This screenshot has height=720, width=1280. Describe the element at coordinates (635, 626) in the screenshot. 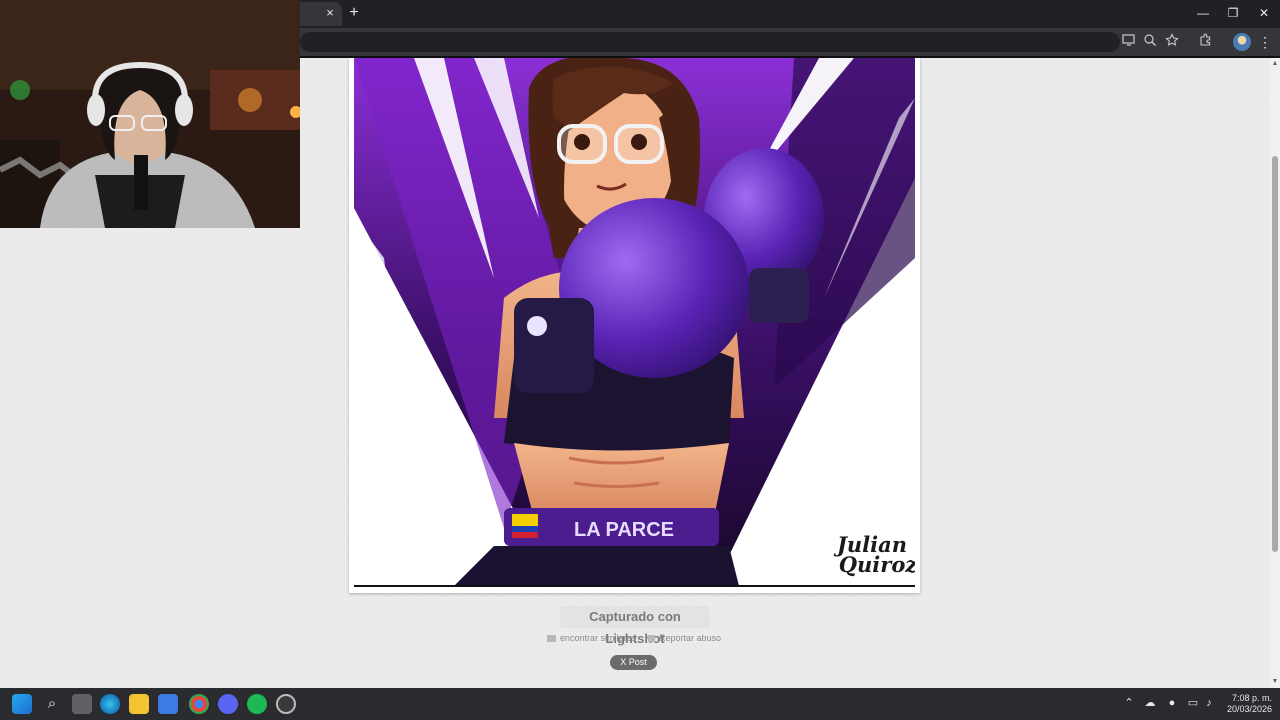

I see `lightshot-caption: Capturado con Lightshot` at that location.